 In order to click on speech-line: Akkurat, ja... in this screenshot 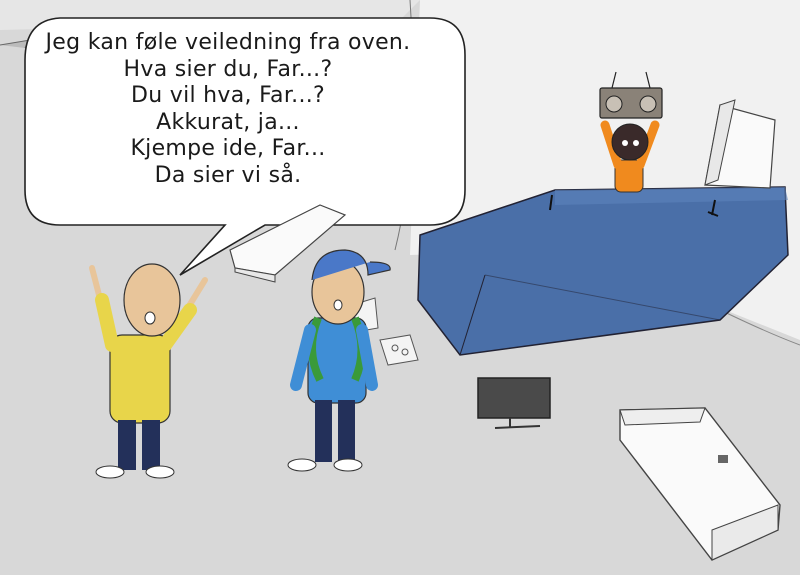, I will do `click(228, 122)`.